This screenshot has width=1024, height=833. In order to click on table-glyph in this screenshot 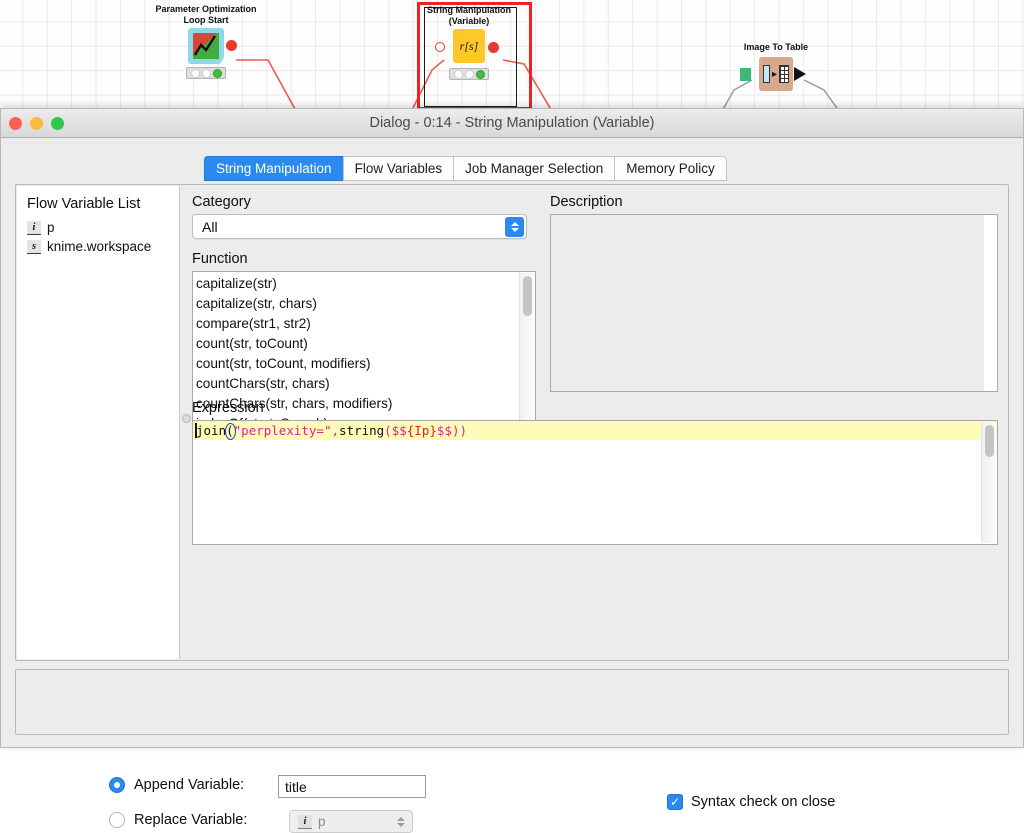, I will do `click(784, 74)`.